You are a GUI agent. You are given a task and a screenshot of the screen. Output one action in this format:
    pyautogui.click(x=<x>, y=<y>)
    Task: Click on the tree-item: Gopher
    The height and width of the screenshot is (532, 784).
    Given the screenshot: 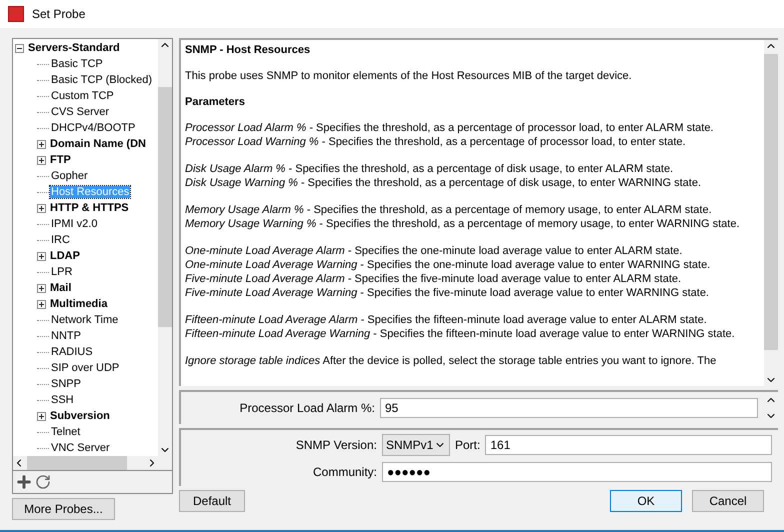 What is the action you would take?
    pyautogui.click(x=69, y=176)
    